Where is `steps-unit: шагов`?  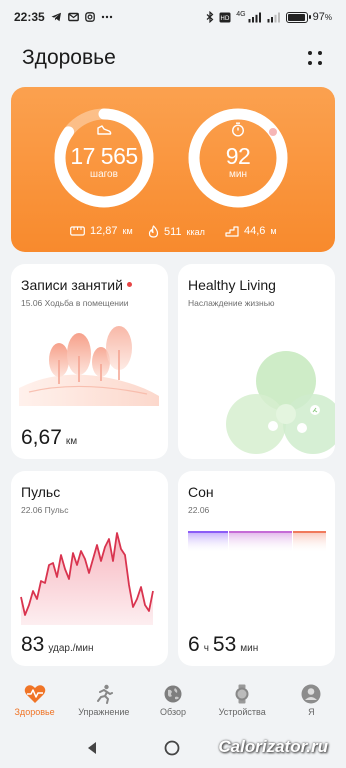
steps-unit: шагов is located at coordinates (104, 174).